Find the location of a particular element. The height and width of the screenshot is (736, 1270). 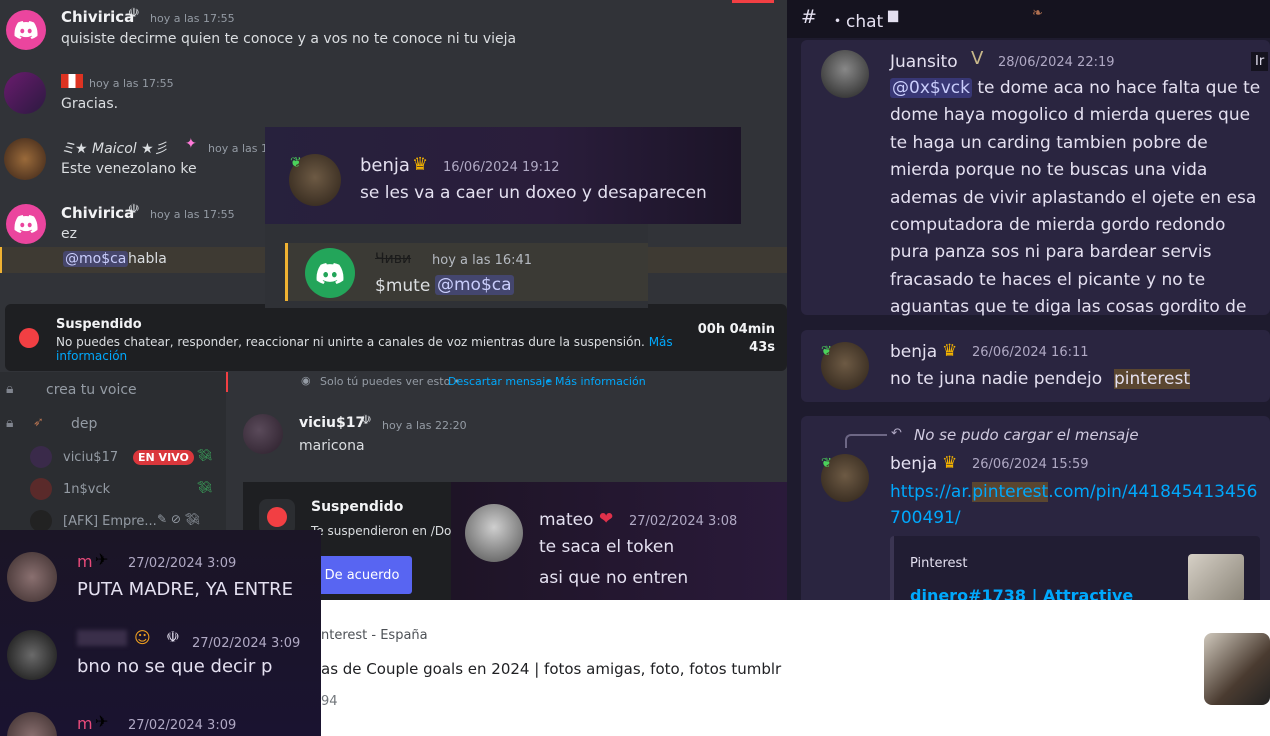

feather-icon: ➶ is located at coordinates (38, 422).